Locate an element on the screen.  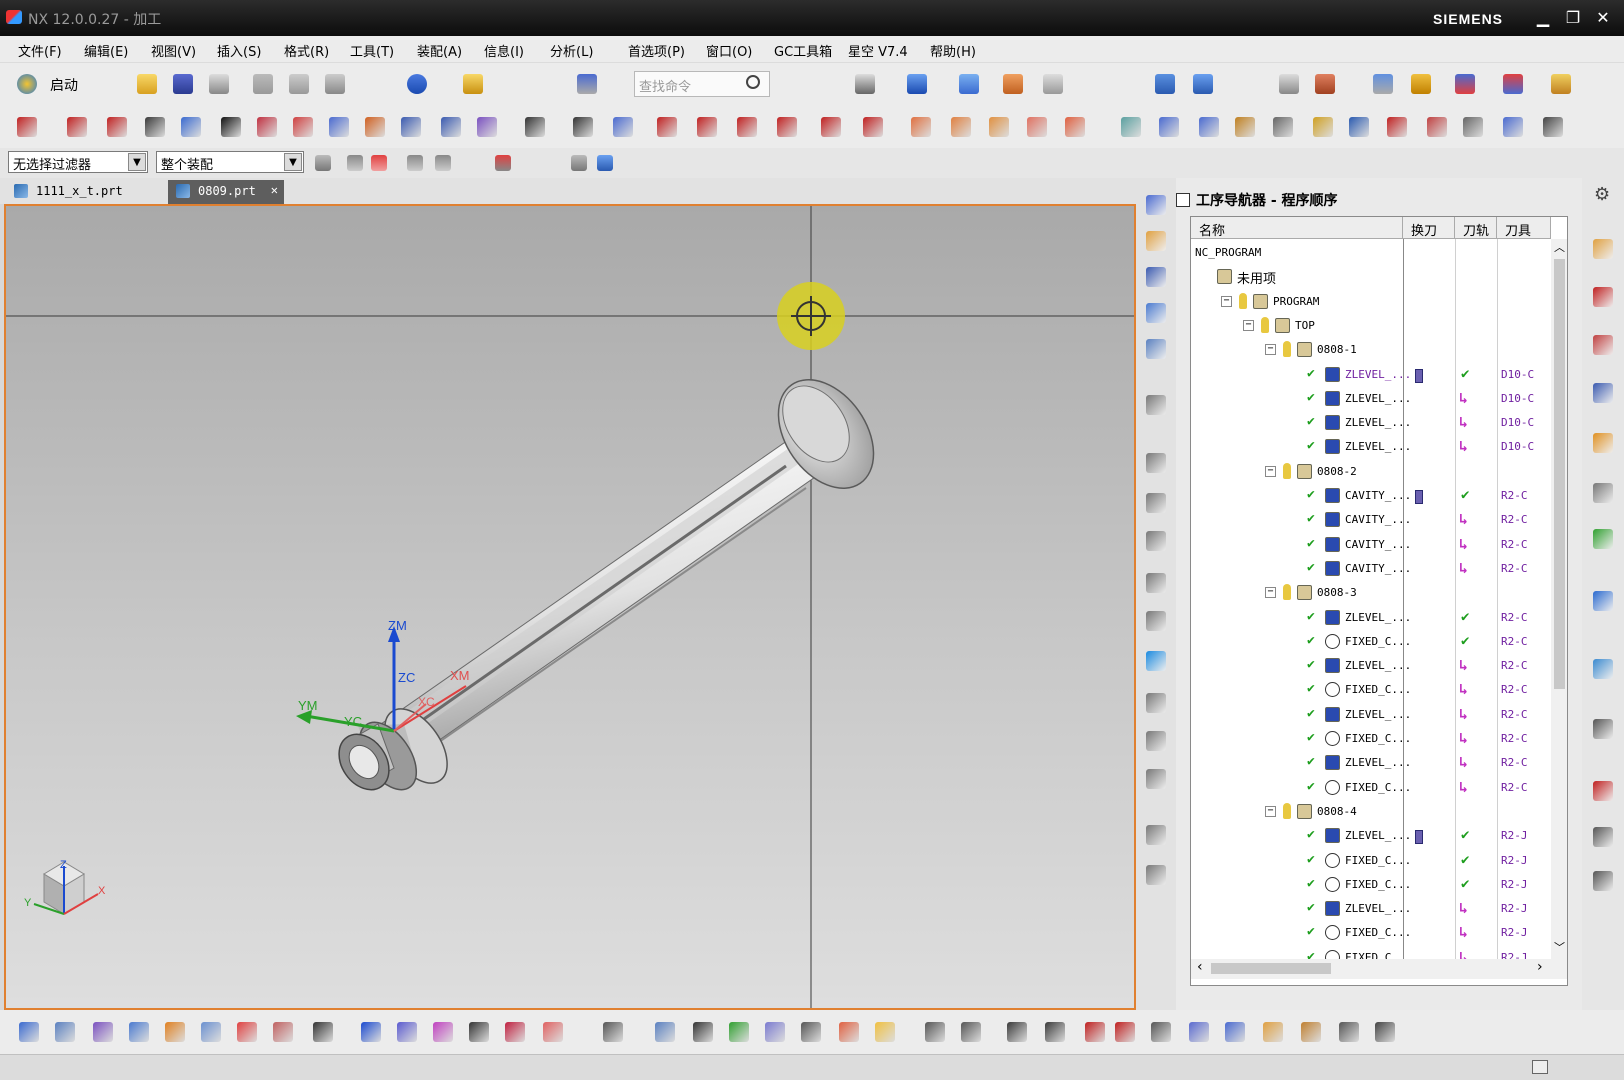
save-icon is located at coordinates (183, 84).